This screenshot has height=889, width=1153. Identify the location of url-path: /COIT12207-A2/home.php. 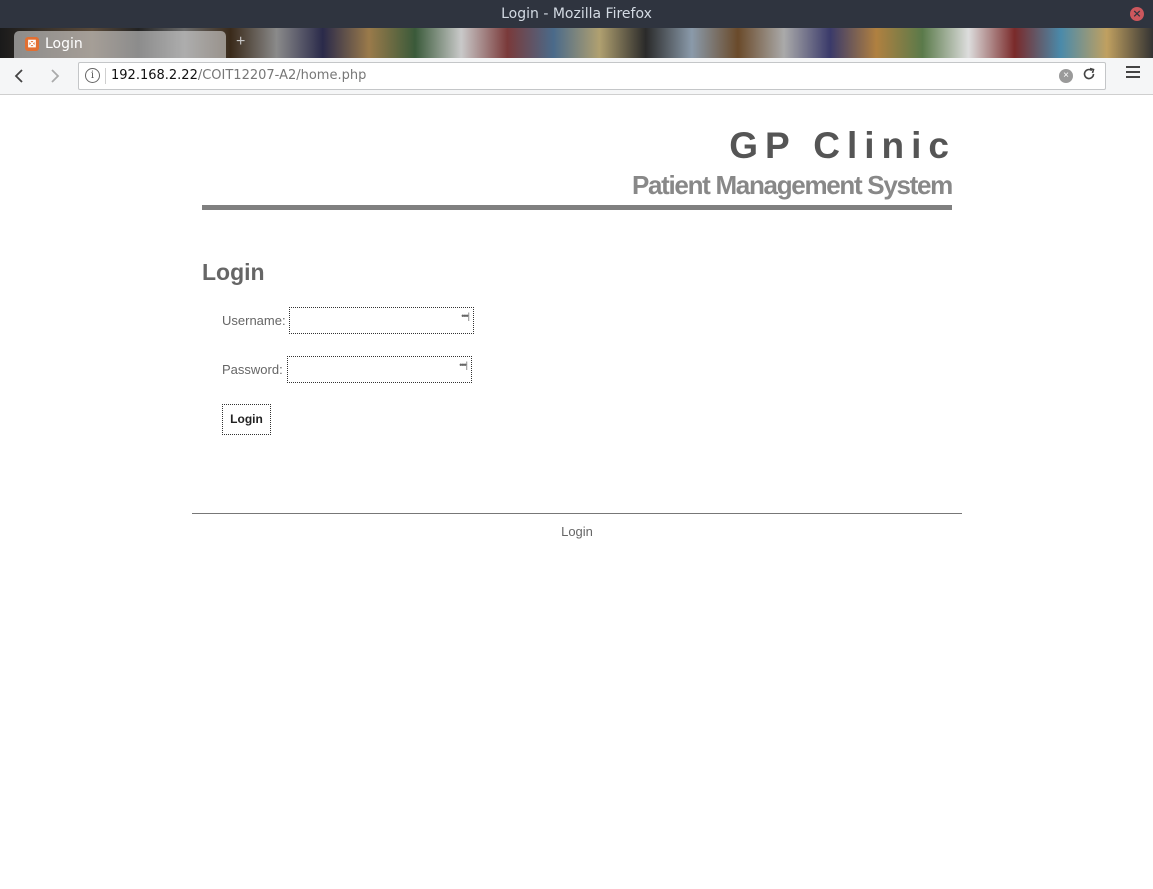
(282, 75).